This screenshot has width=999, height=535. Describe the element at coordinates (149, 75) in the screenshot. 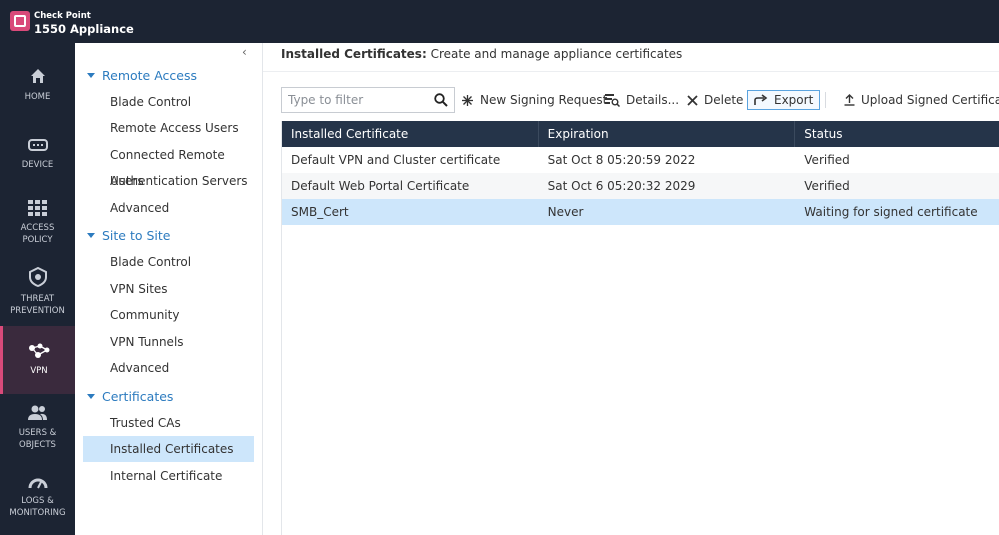

I see `group-remote-access-label: Remote Access` at that location.